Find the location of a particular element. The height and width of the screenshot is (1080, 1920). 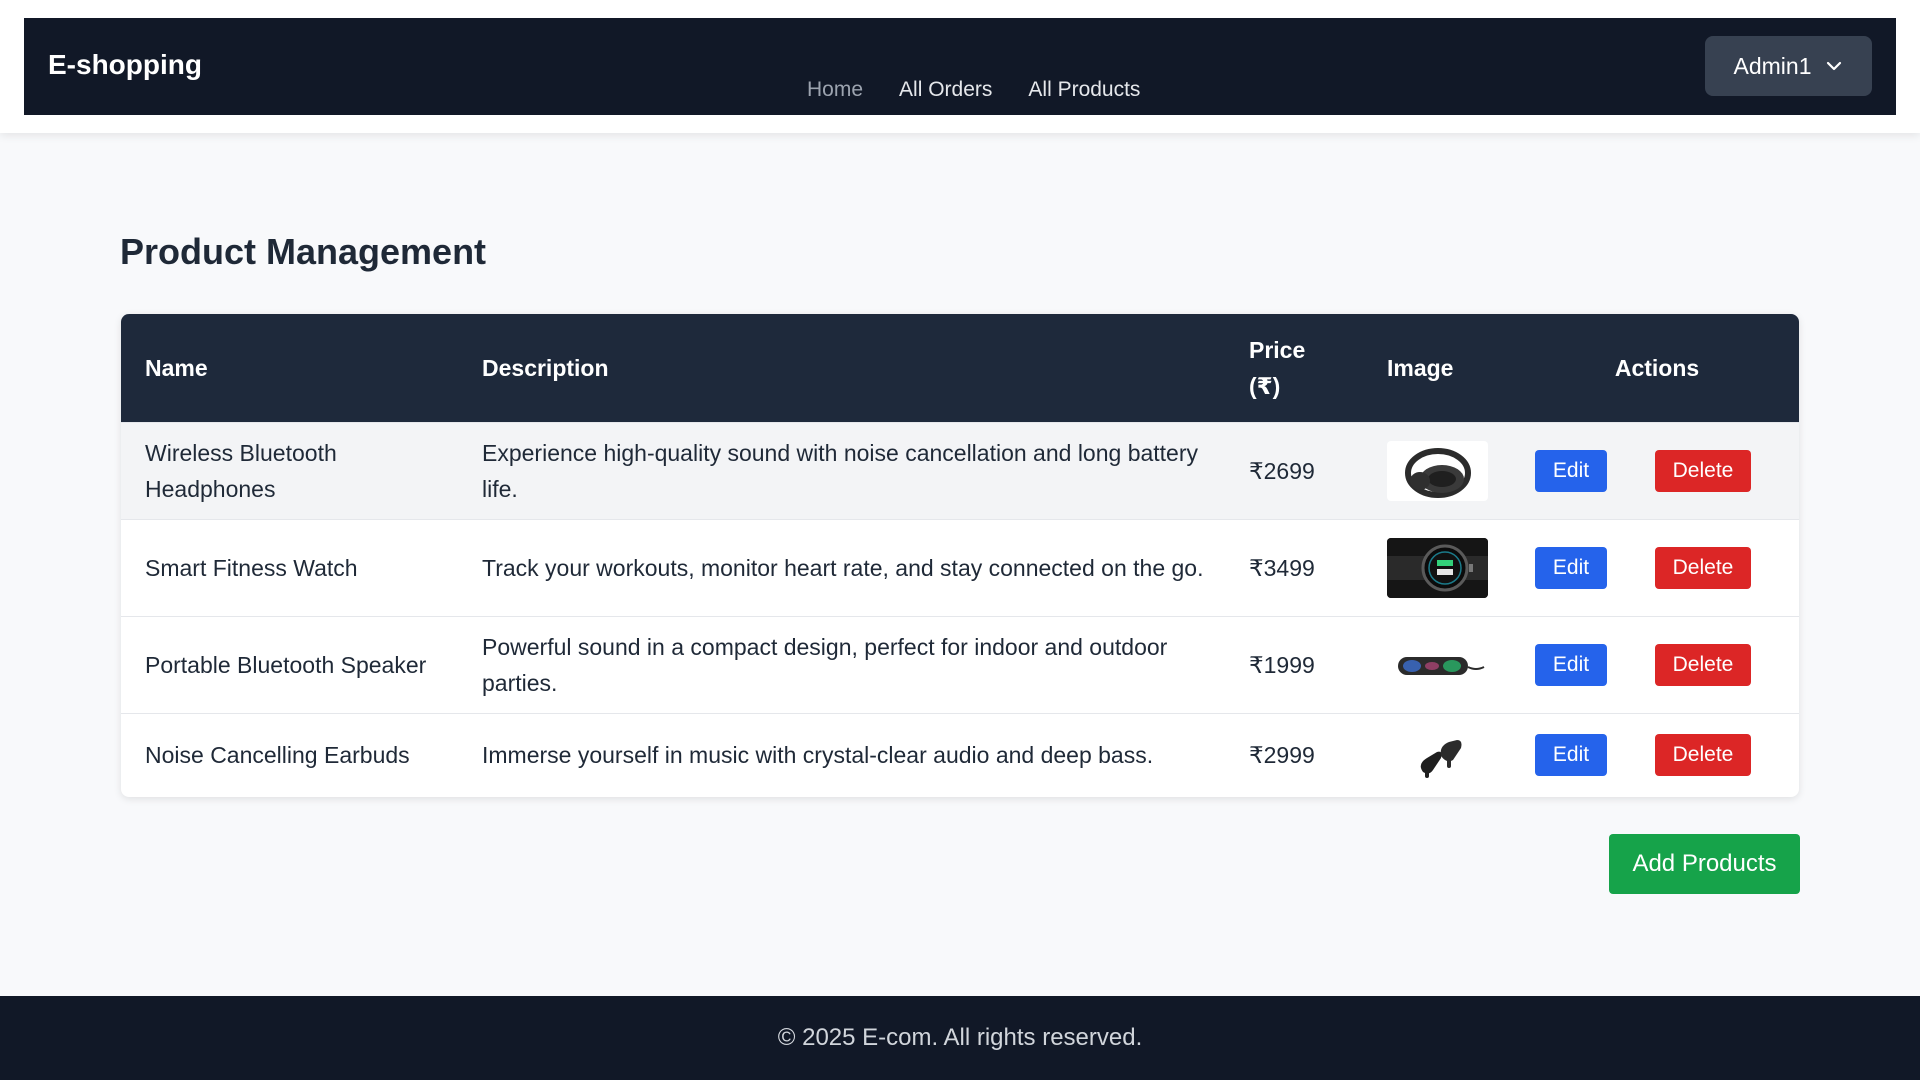

product-price: ₹1999 is located at coordinates (1282, 664).